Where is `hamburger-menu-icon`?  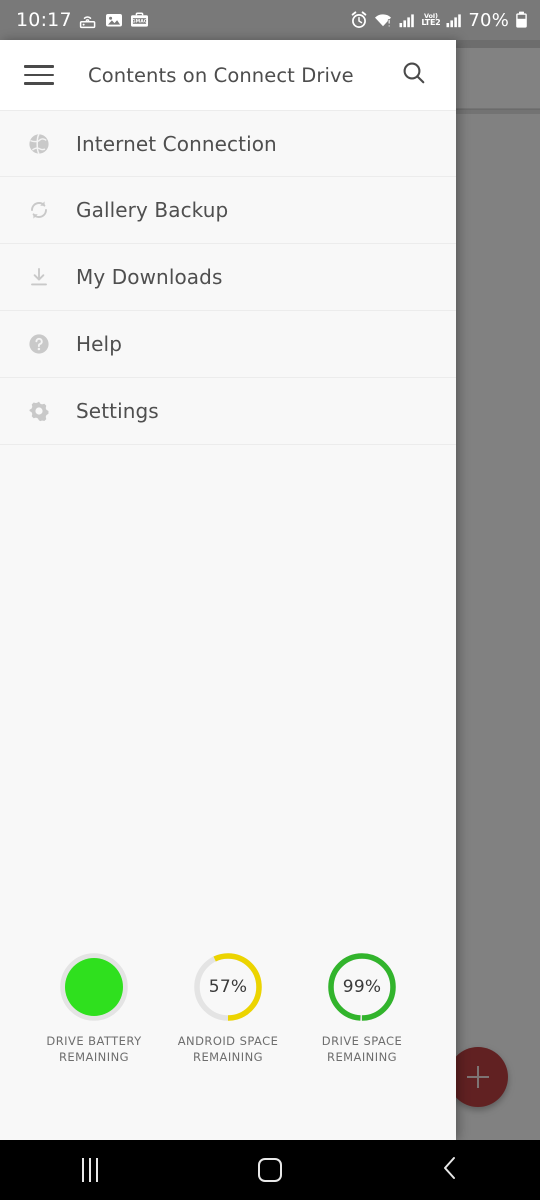
hamburger-menu-icon is located at coordinates (39, 75).